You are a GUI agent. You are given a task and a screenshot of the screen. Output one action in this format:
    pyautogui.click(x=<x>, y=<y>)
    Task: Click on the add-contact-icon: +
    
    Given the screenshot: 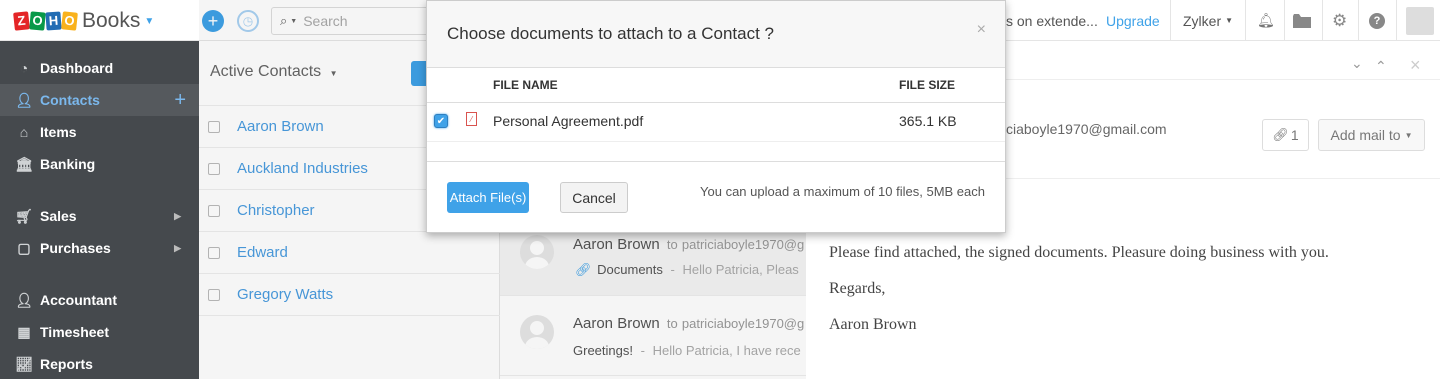 What is the action you would take?
    pyautogui.click(x=180, y=100)
    